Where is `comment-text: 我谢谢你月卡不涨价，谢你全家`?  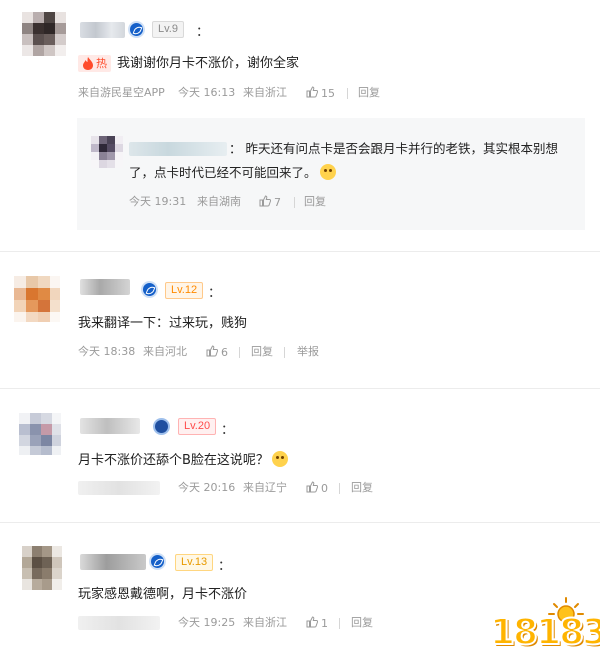
comment-text: 我谢谢你月卡不涨价，谢你全家 is located at coordinates (208, 63).